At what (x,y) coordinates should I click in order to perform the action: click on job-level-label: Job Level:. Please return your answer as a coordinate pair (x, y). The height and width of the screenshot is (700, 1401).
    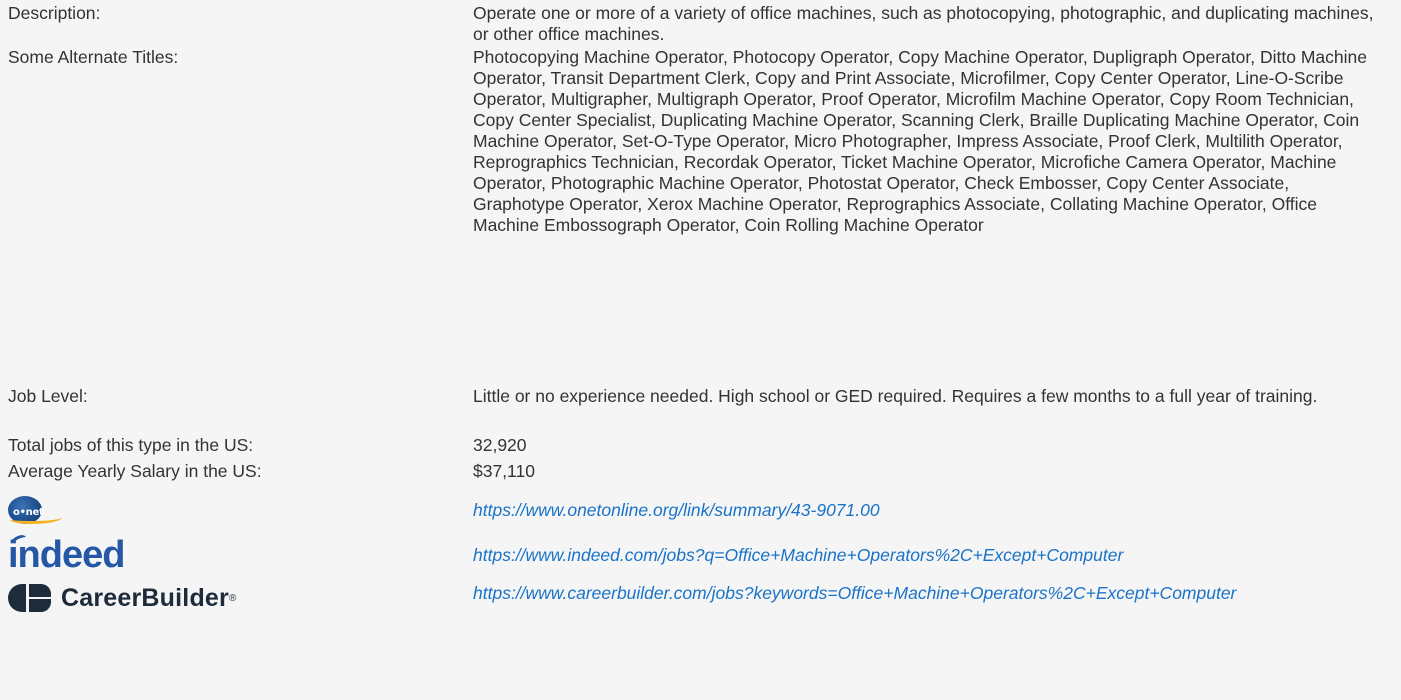
    Looking at the image, I should click on (48, 396).